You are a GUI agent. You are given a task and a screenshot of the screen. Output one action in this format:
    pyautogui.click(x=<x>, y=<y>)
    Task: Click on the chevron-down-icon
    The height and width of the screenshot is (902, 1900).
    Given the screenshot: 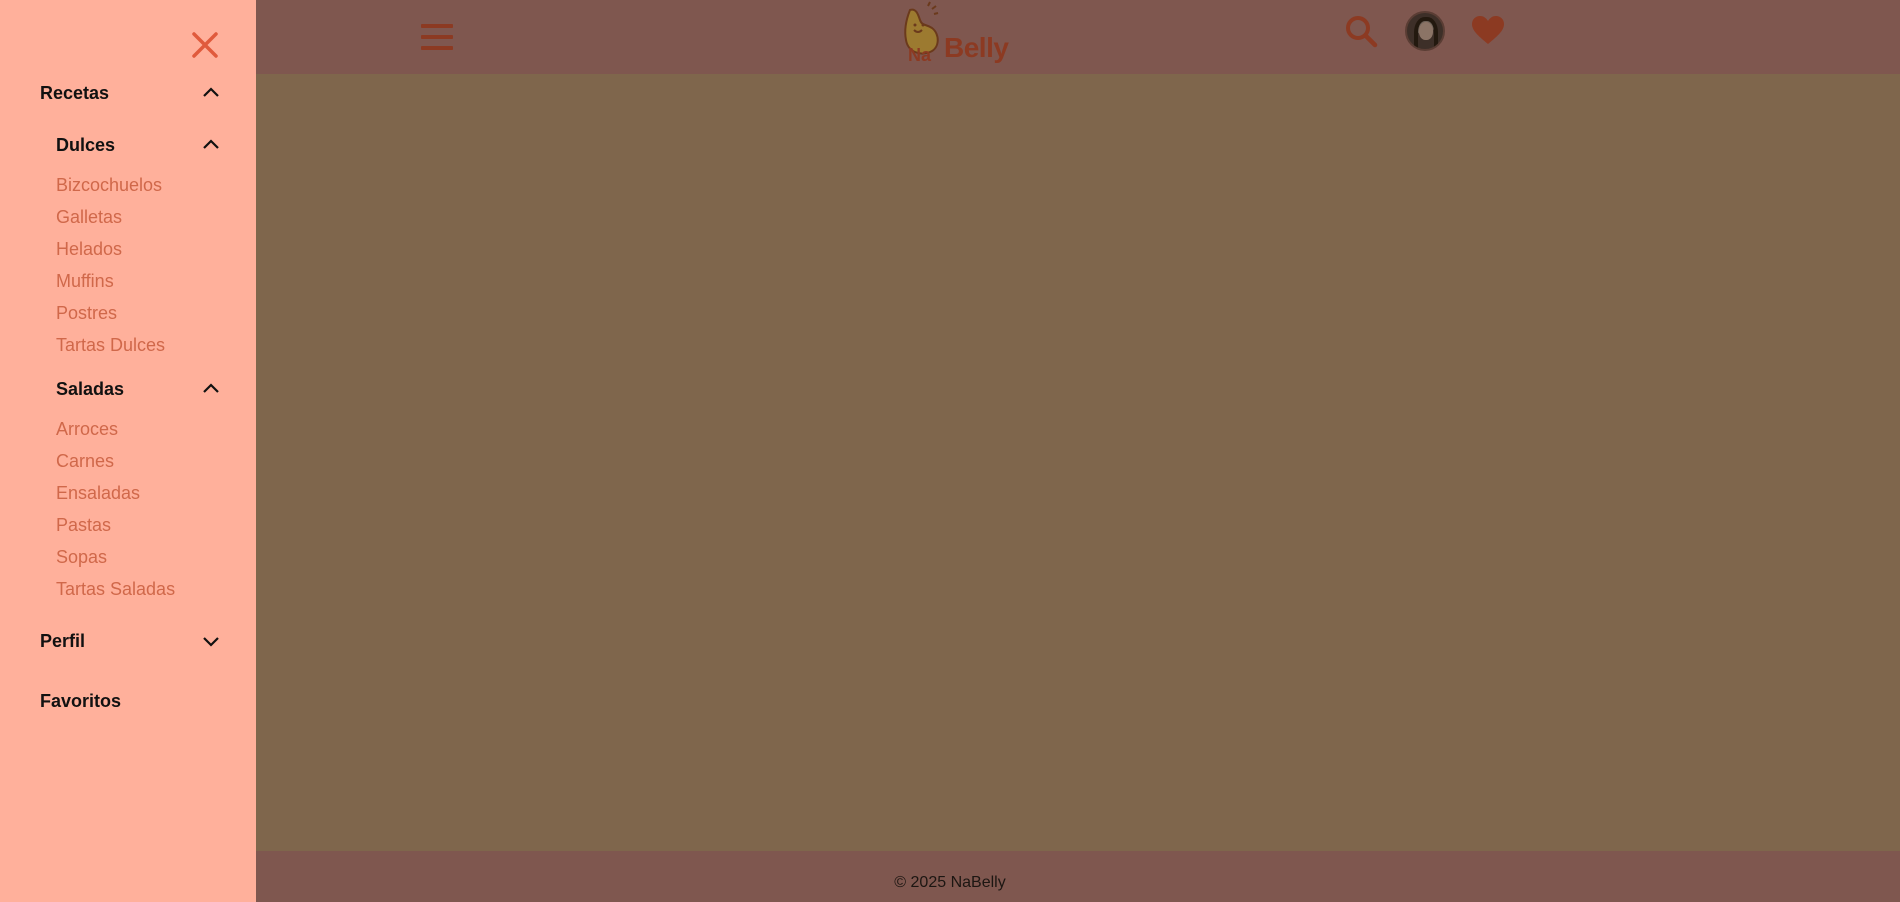 What is the action you would take?
    pyautogui.click(x=211, y=641)
    